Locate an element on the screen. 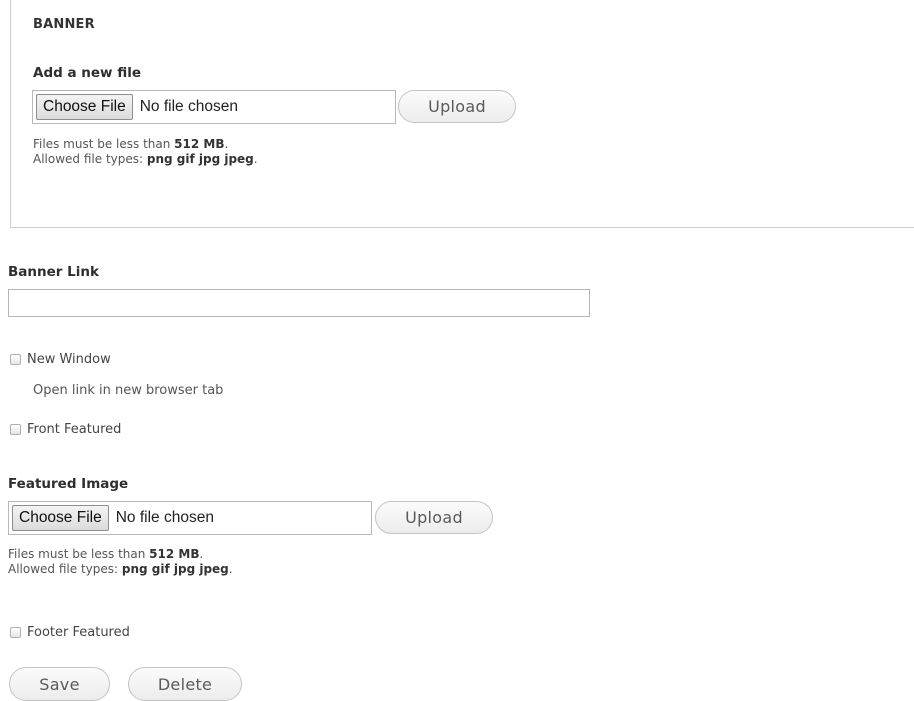  footer-featured-checkbox is located at coordinates (15, 632).